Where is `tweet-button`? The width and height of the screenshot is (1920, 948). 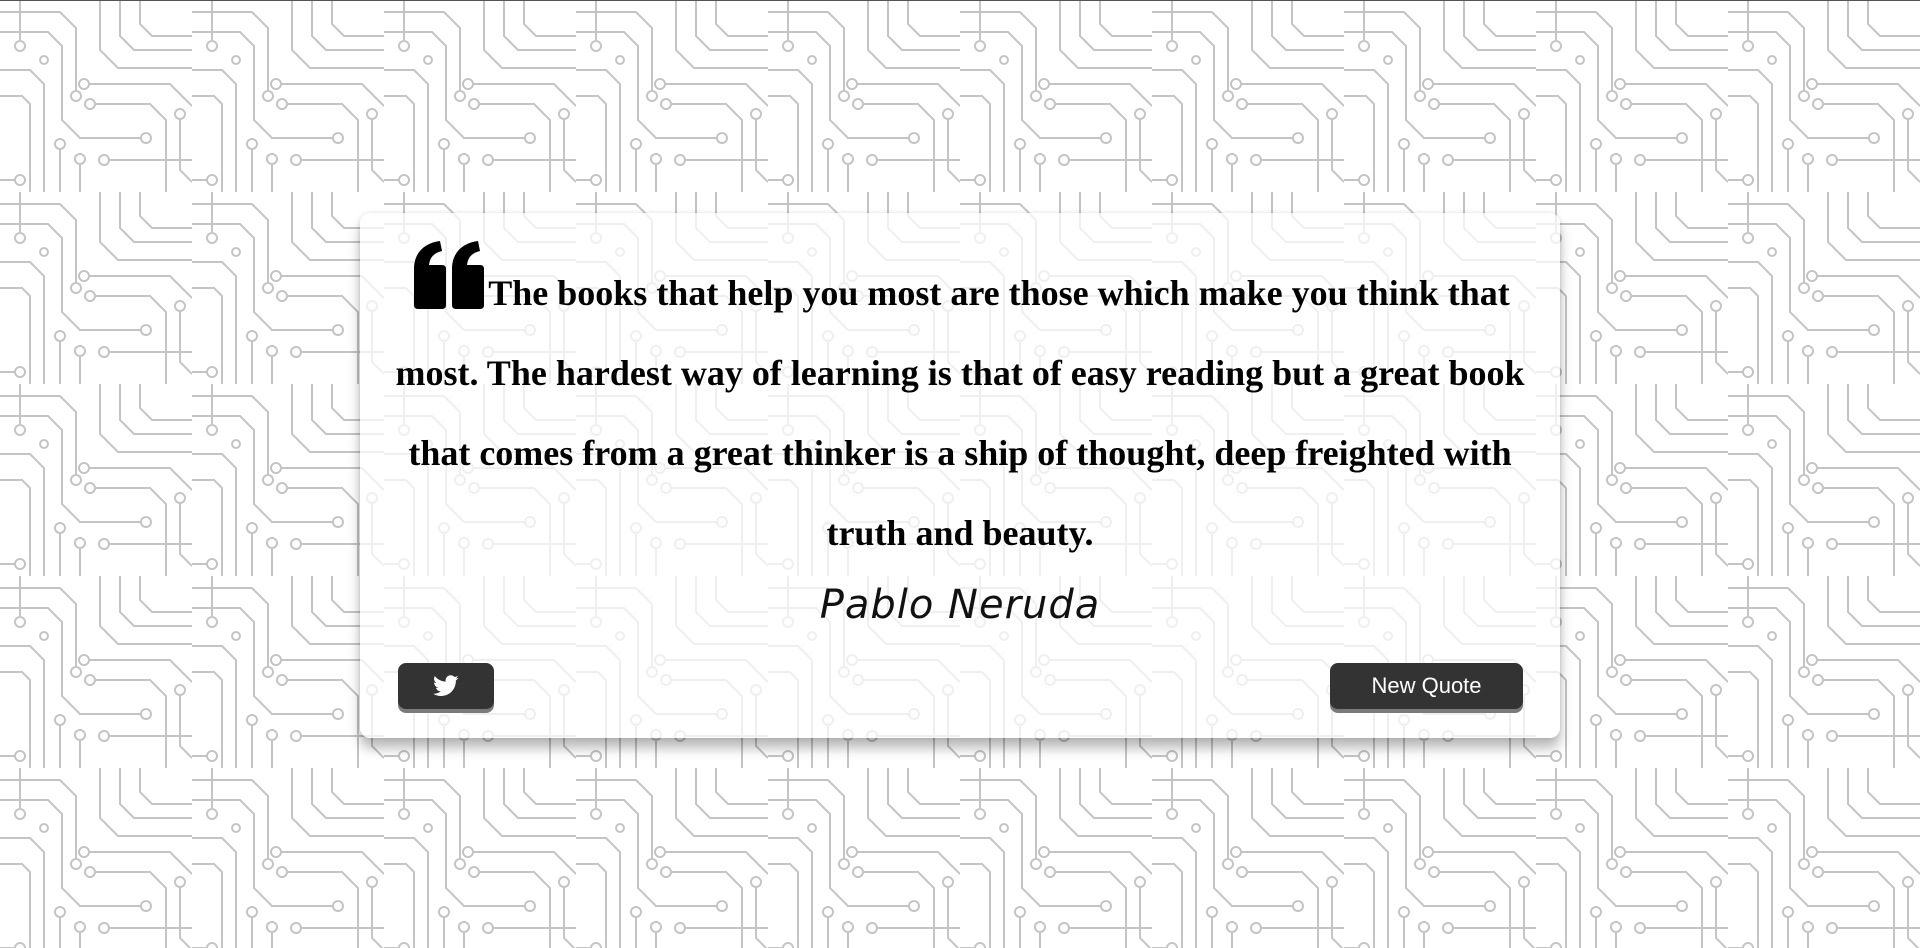
tweet-button is located at coordinates (446, 686).